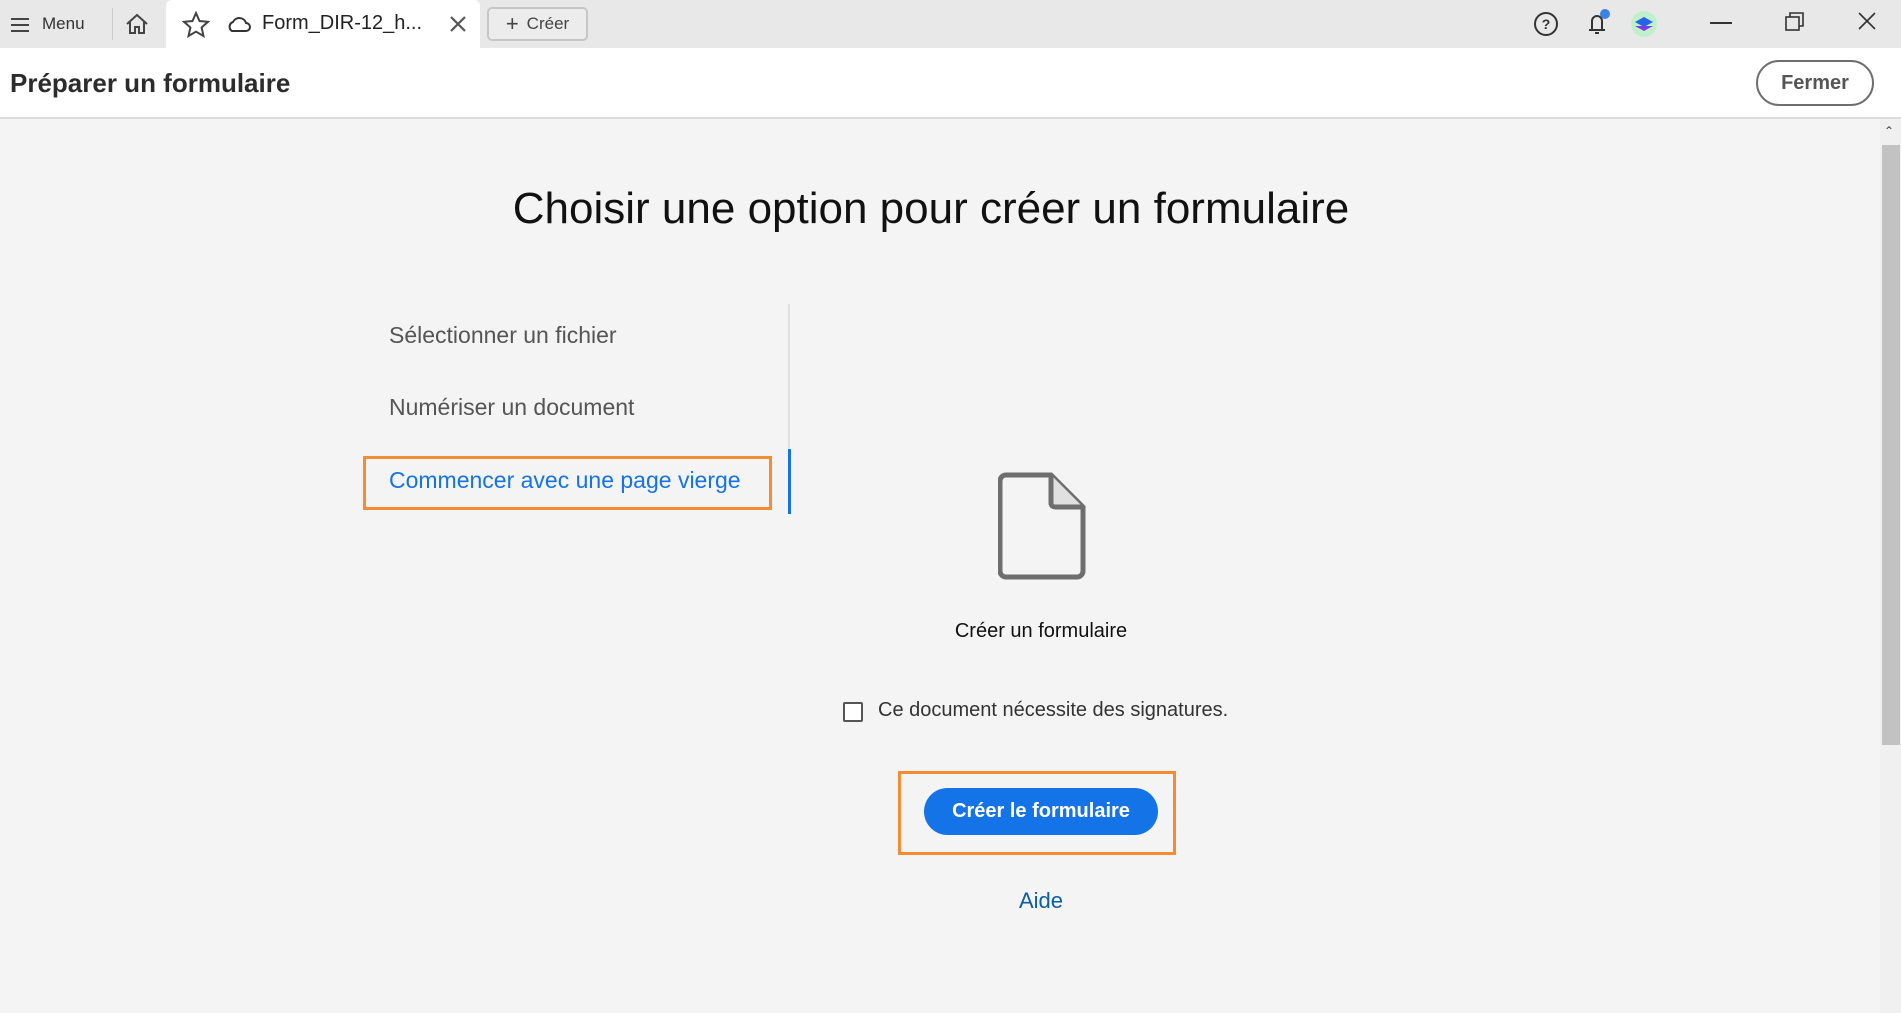 Image resolution: width=1901 pixels, height=1013 pixels. Describe the element at coordinates (1053, 710) in the screenshot. I see `signature-checkbox-label: Ce document nécessite des signatures.` at that location.